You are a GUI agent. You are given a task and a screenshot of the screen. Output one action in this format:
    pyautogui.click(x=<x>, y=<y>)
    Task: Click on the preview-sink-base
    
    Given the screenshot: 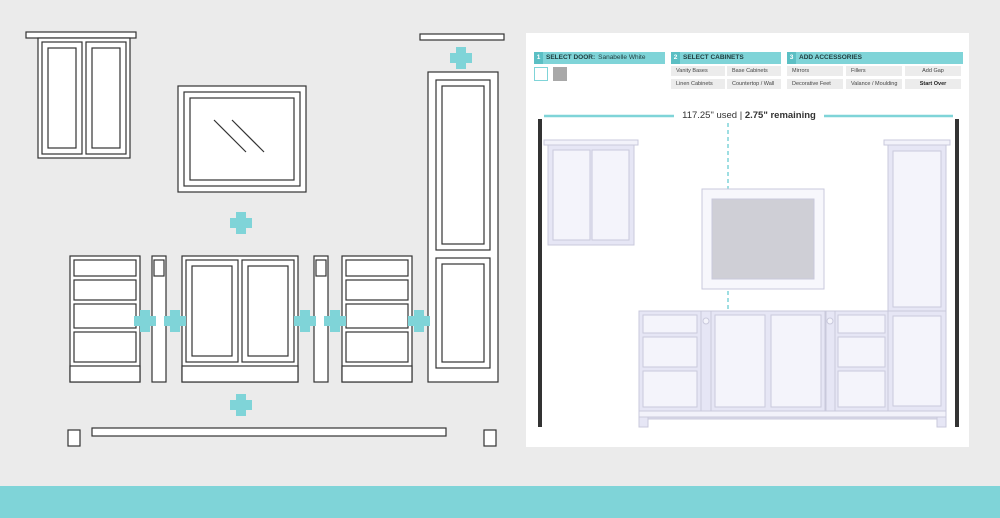 What is the action you would take?
    pyautogui.click(x=768, y=361)
    